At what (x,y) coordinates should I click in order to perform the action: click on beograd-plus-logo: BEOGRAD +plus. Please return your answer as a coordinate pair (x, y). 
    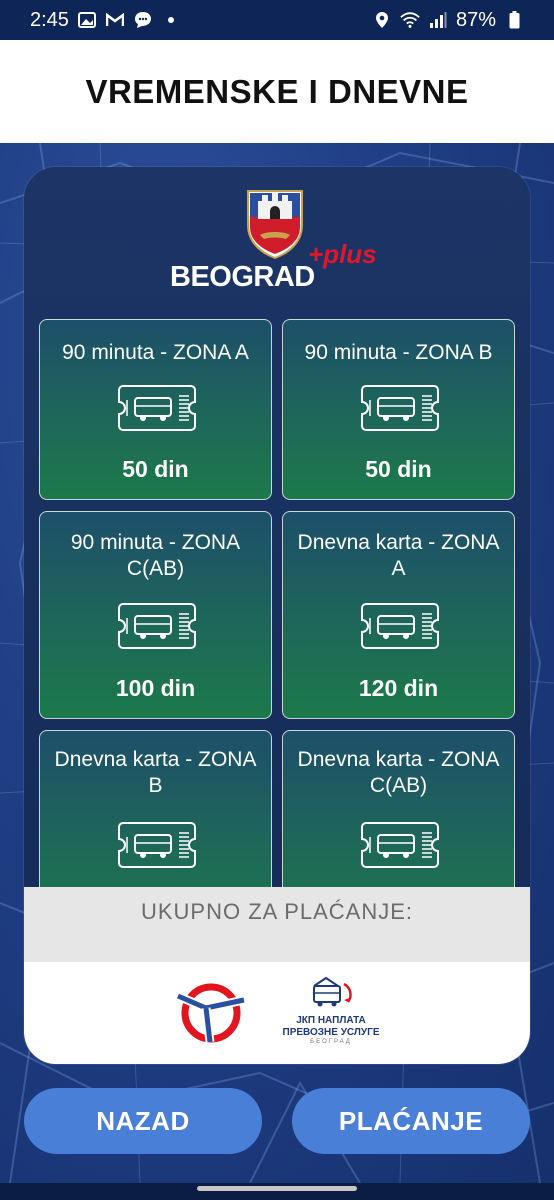
    Looking at the image, I should click on (280, 243).